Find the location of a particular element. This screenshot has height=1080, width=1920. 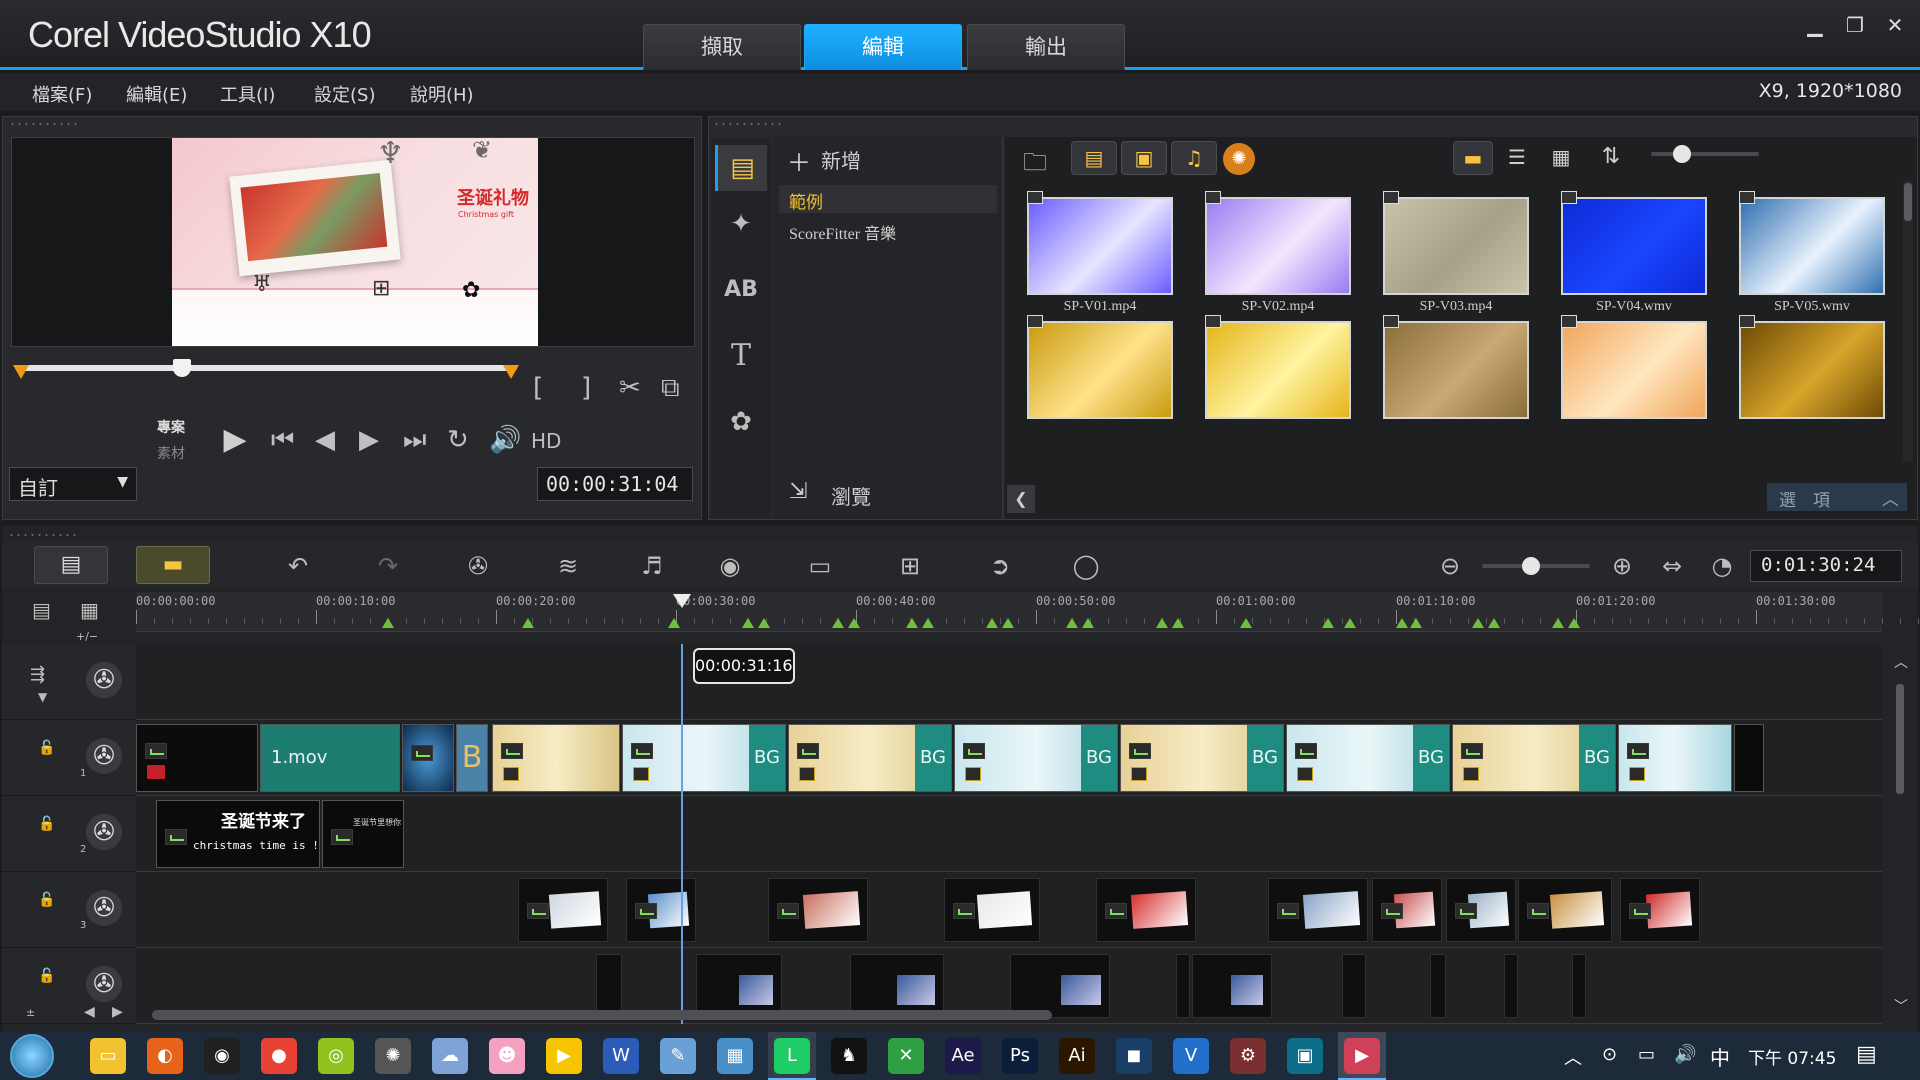

repeat-icon: ↻ is located at coordinates (458, 440).